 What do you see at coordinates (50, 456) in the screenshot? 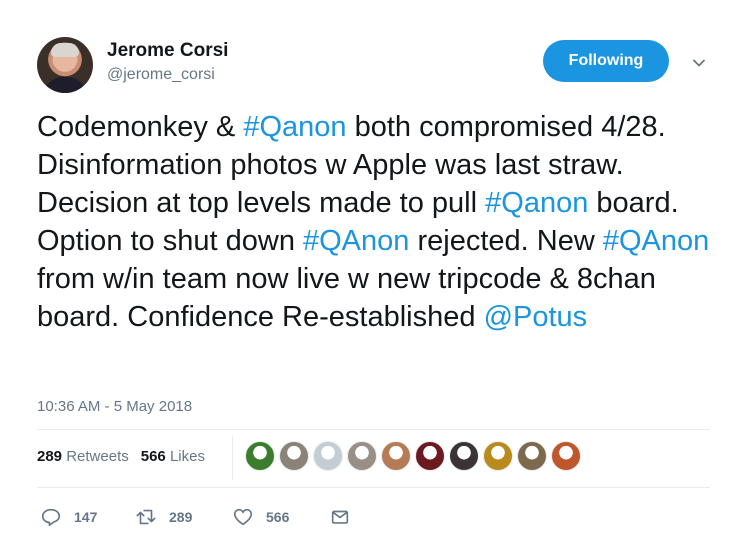
I see `retweets-count: 289` at bounding box center [50, 456].